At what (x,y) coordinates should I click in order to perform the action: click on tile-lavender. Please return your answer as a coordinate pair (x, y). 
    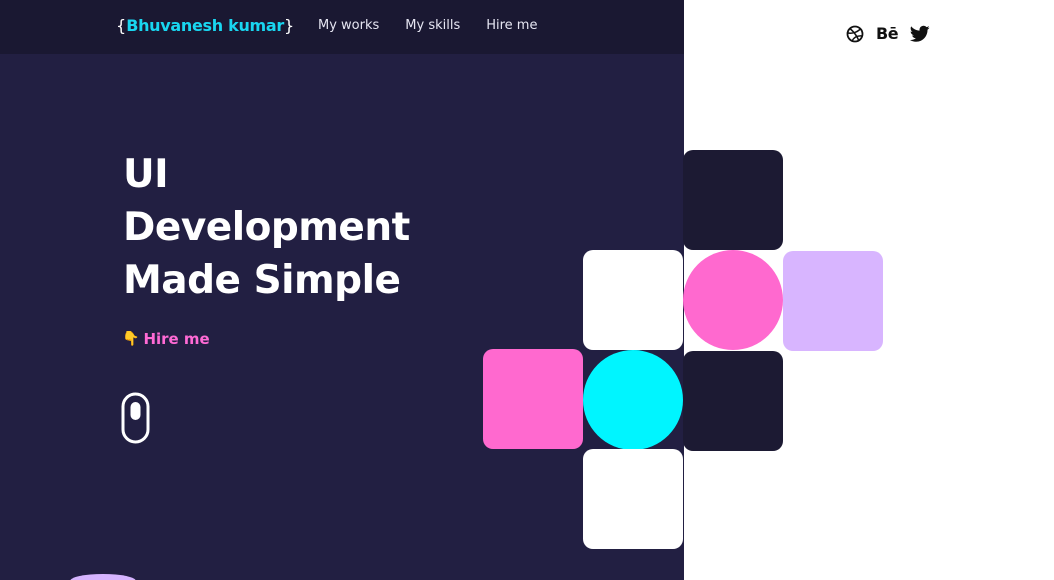
    Looking at the image, I should click on (833, 301).